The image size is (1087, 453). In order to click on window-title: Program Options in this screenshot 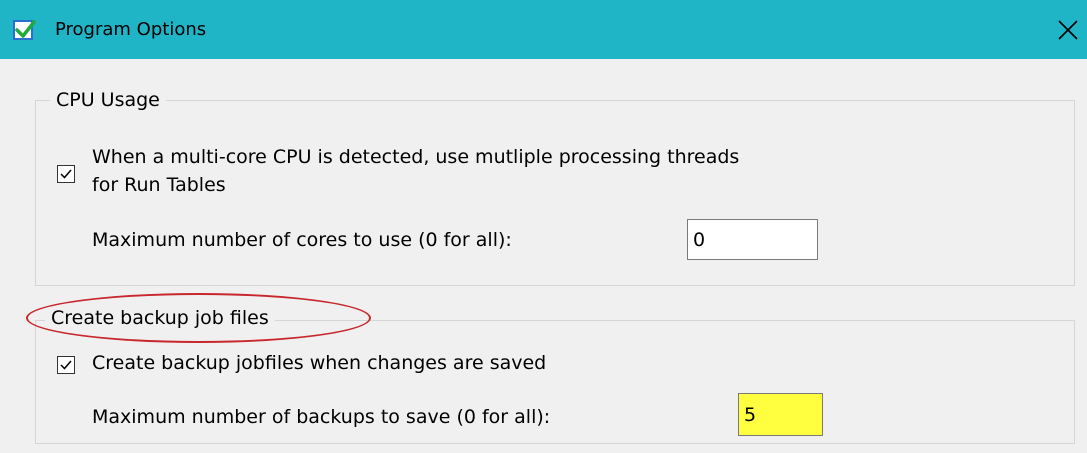, I will do `click(131, 29)`.